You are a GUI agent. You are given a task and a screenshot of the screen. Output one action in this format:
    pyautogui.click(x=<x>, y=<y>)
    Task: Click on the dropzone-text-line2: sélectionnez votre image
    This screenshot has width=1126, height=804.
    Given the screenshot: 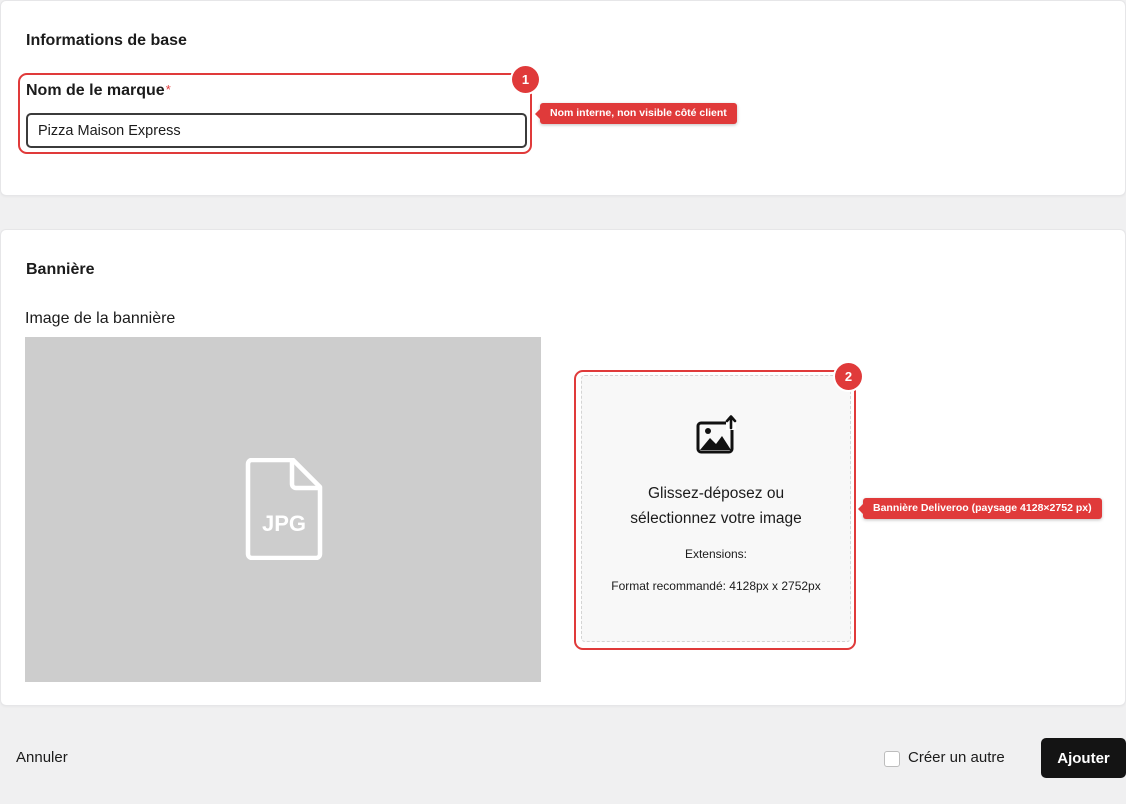 What is the action you would take?
    pyautogui.click(x=716, y=518)
    